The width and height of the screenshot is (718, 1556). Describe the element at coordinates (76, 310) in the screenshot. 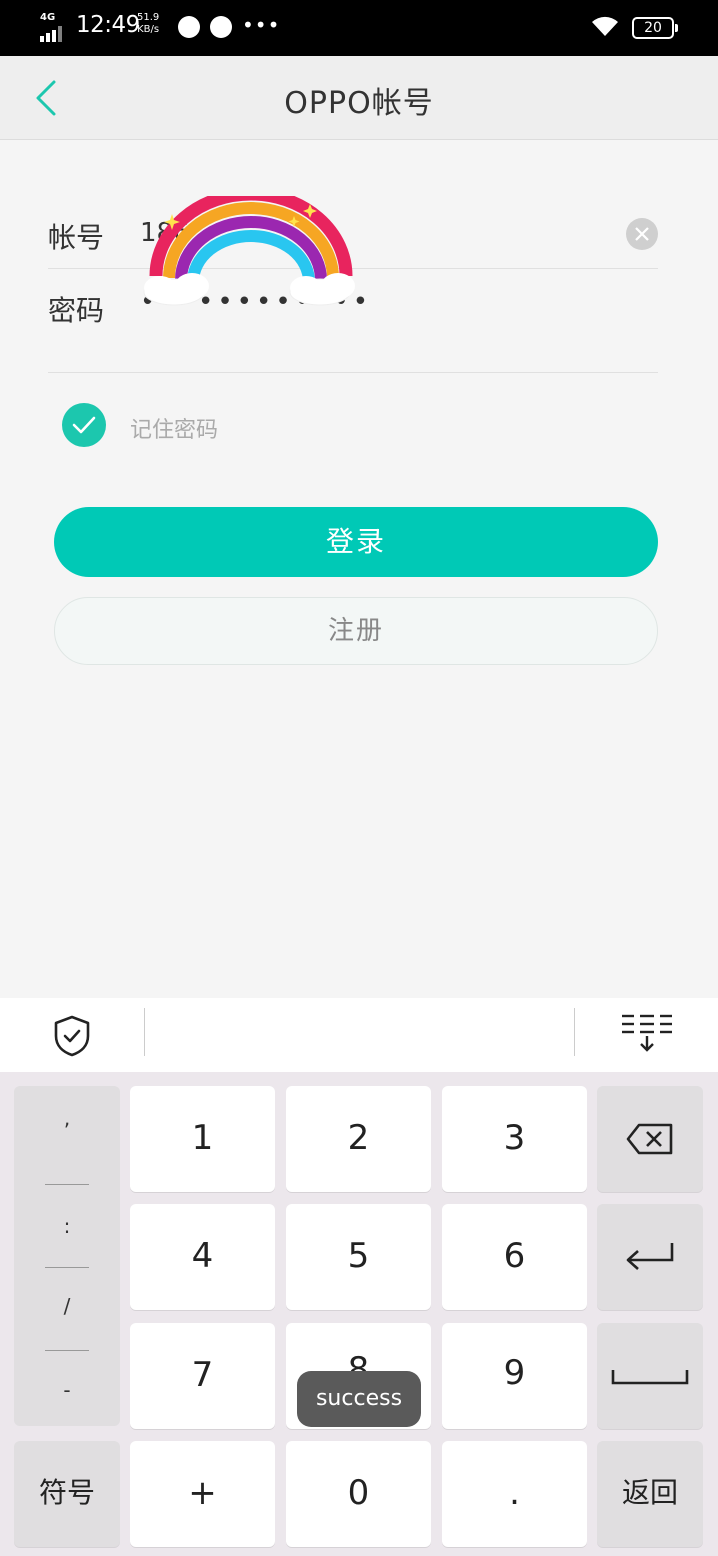

I see `password-label: 密码` at that location.